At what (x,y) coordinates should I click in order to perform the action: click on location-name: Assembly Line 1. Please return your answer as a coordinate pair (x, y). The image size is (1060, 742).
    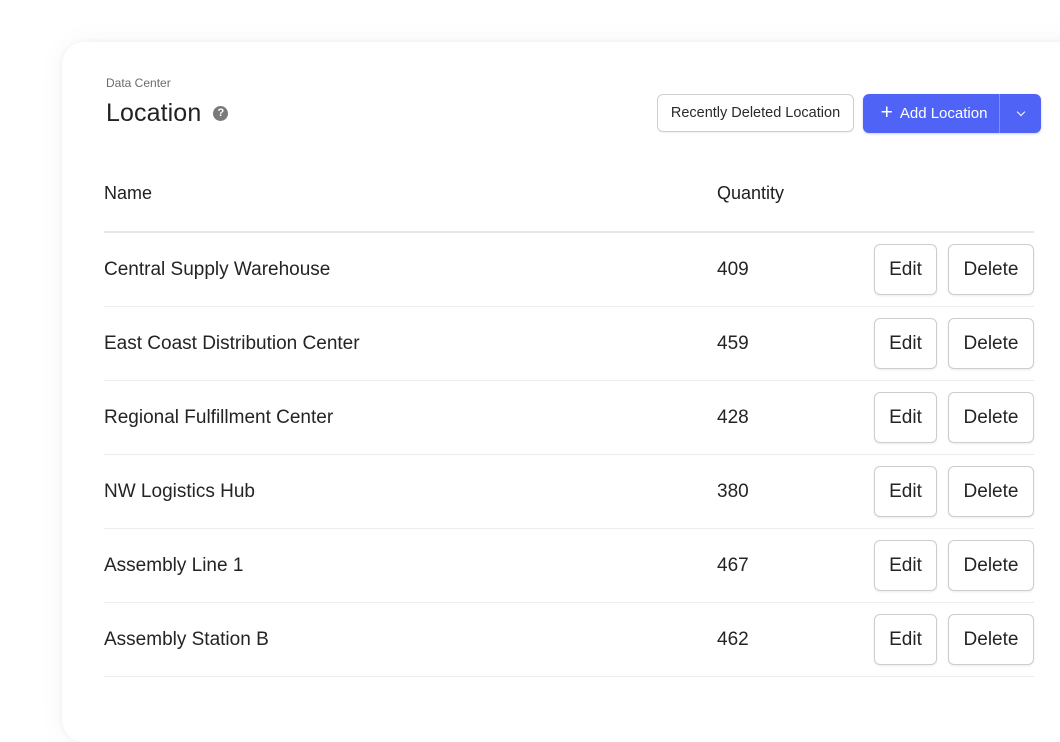
    Looking at the image, I should click on (174, 565).